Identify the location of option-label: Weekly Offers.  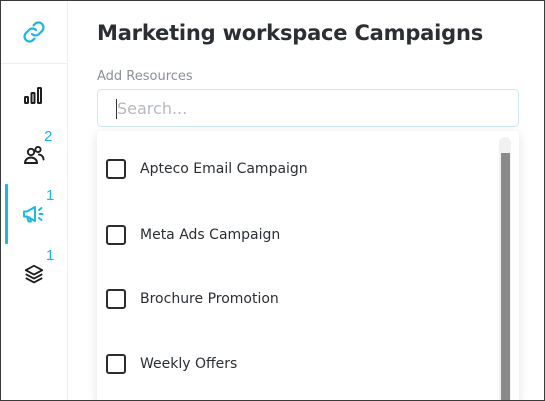
(189, 364).